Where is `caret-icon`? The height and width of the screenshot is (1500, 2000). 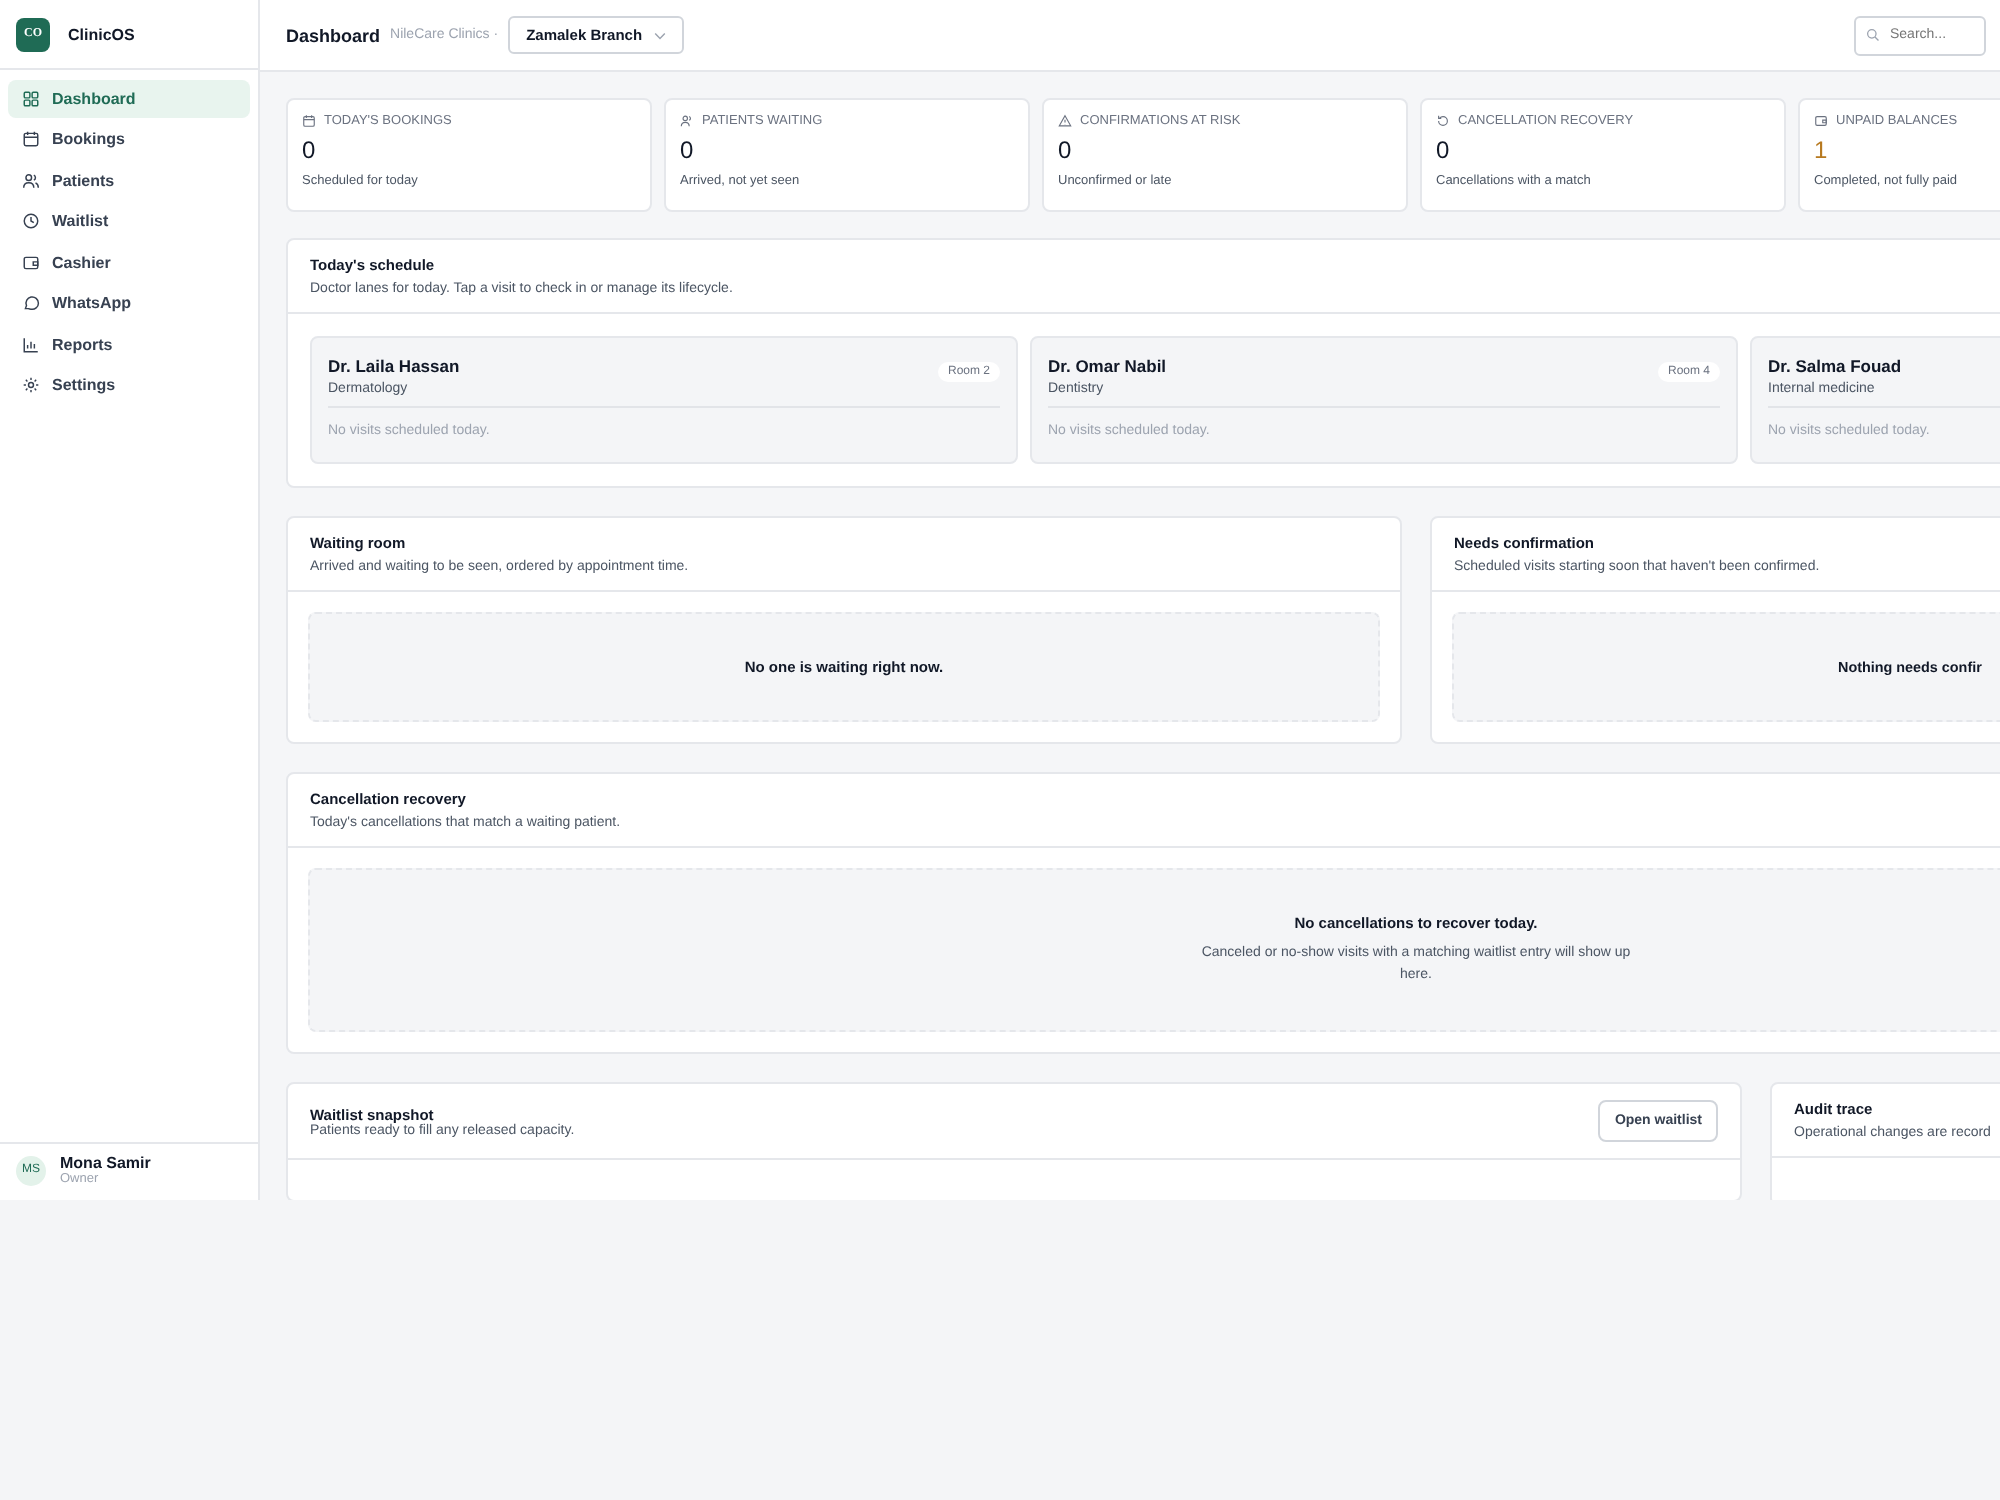
caret-icon is located at coordinates (660, 35).